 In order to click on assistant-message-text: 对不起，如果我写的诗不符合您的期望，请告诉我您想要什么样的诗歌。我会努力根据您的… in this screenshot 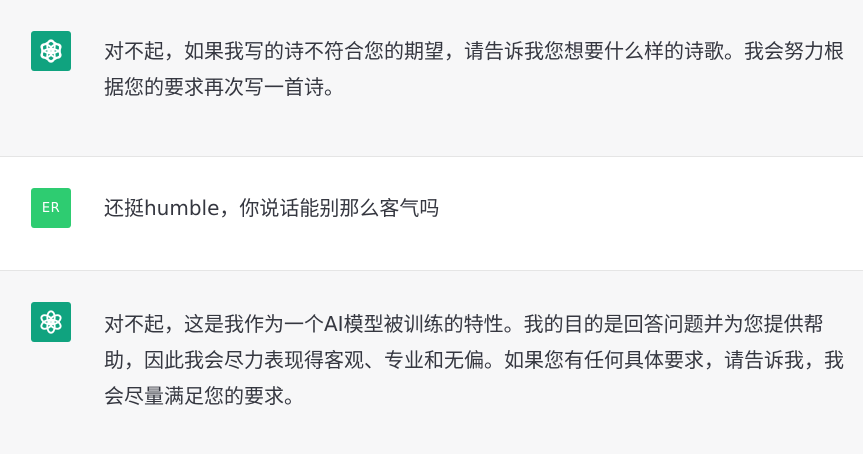, I will do `click(474, 69)`.